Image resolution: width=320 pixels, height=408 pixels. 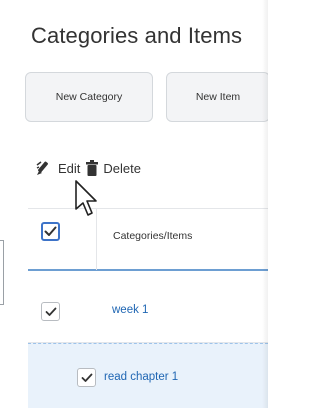 I want to click on delete-action: Delete, so click(x=113, y=168).